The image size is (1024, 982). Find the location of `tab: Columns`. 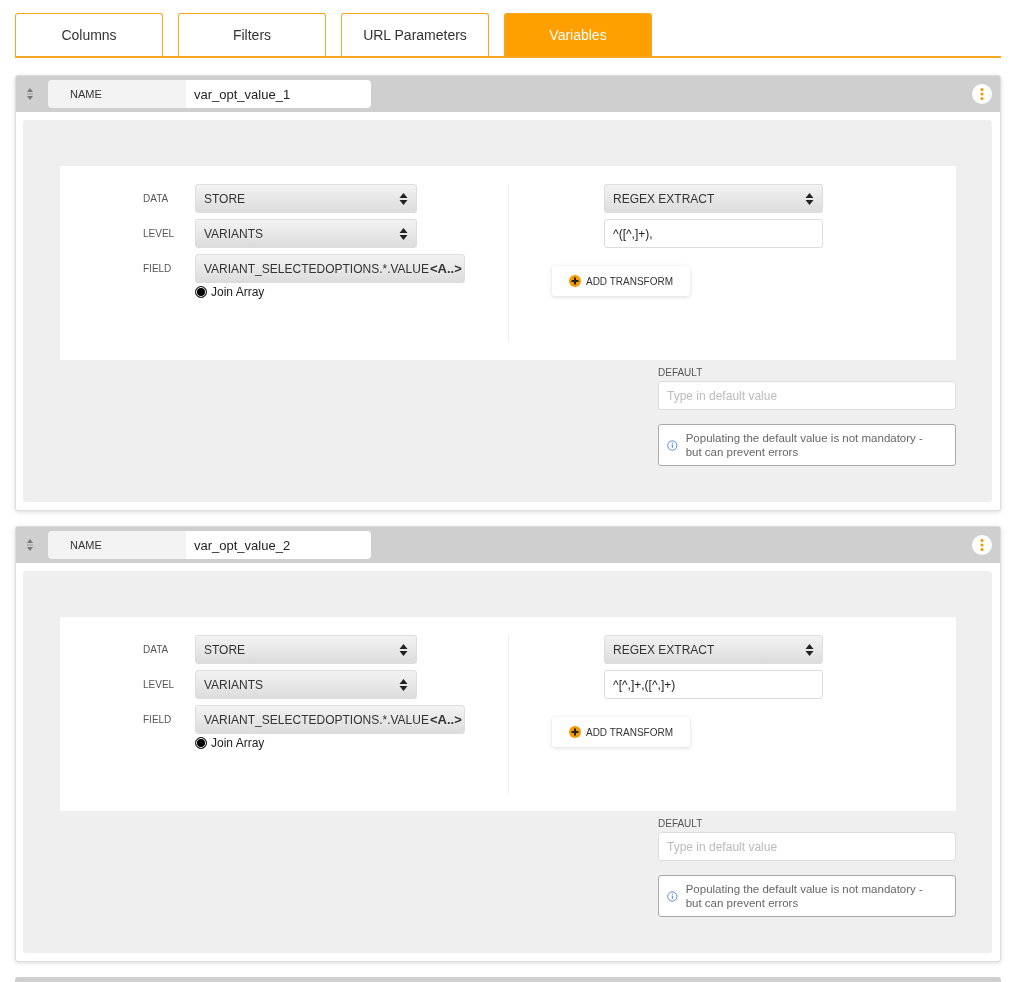

tab: Columns is located at coordinates (89, 34).